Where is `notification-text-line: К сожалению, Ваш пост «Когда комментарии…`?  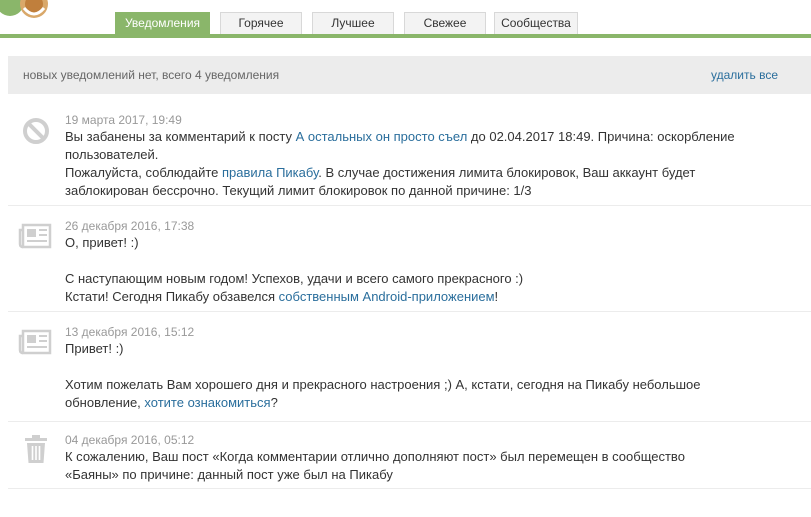
notification-text-line: К сожалению, Ваш пост «Когда комментарии… is located at coordinates (375, 456).